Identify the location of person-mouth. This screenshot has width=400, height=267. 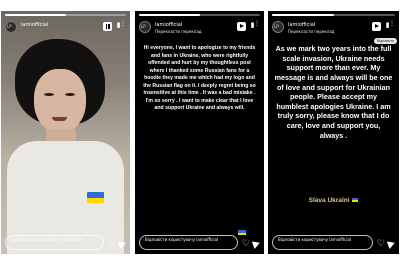
(59, 119).